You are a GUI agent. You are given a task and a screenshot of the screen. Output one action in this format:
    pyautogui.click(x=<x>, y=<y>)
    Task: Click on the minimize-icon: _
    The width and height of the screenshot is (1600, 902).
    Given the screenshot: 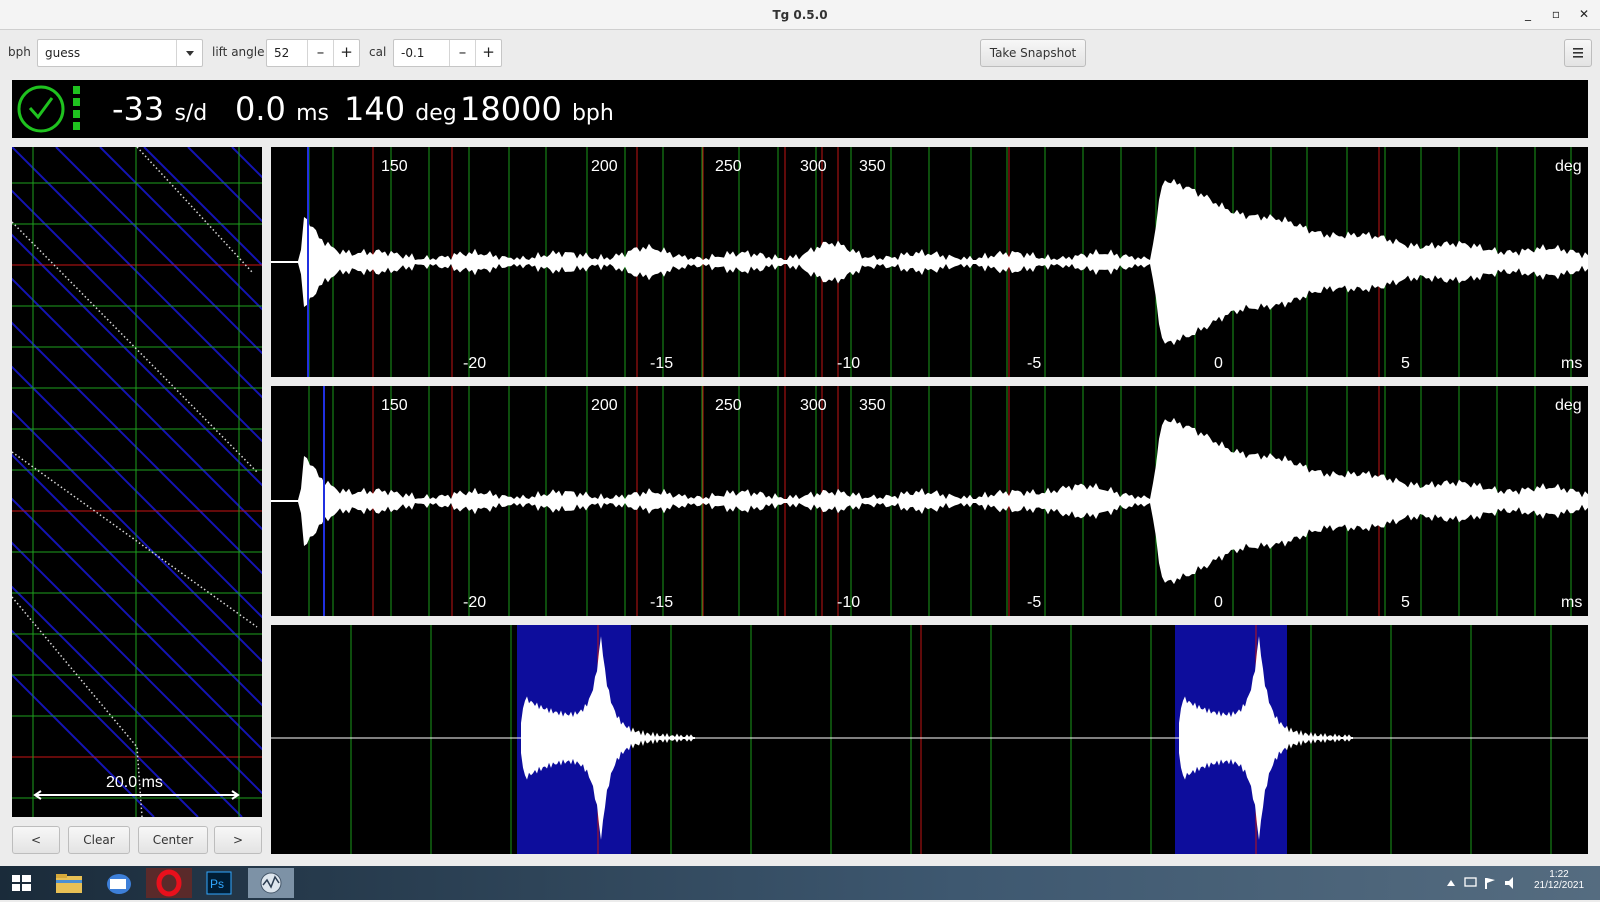 What is the action you would take?
    pyautogui.click(x=1528, y=14)
    